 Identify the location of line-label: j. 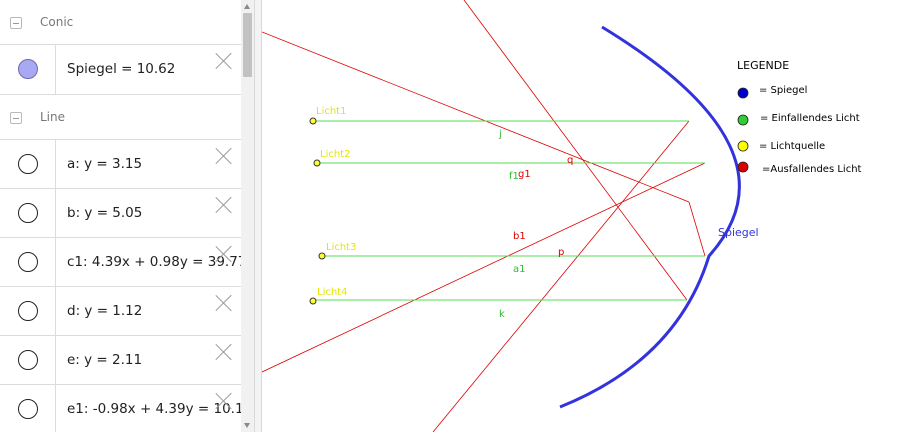
(500, 134).